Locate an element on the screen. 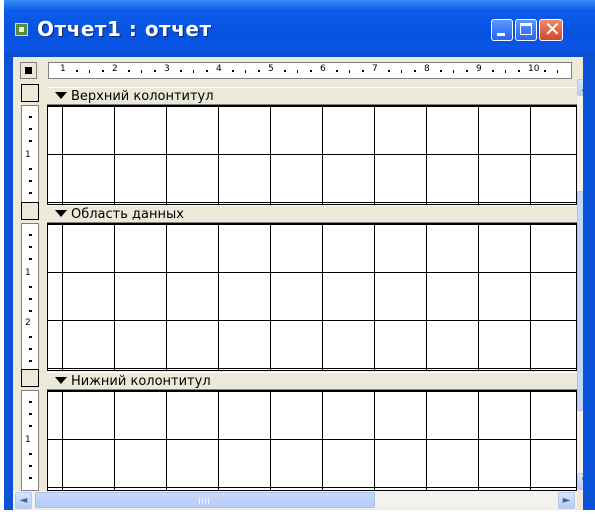 The image size is (595, 515). minimize-icon is located at coordinates (501, 34).